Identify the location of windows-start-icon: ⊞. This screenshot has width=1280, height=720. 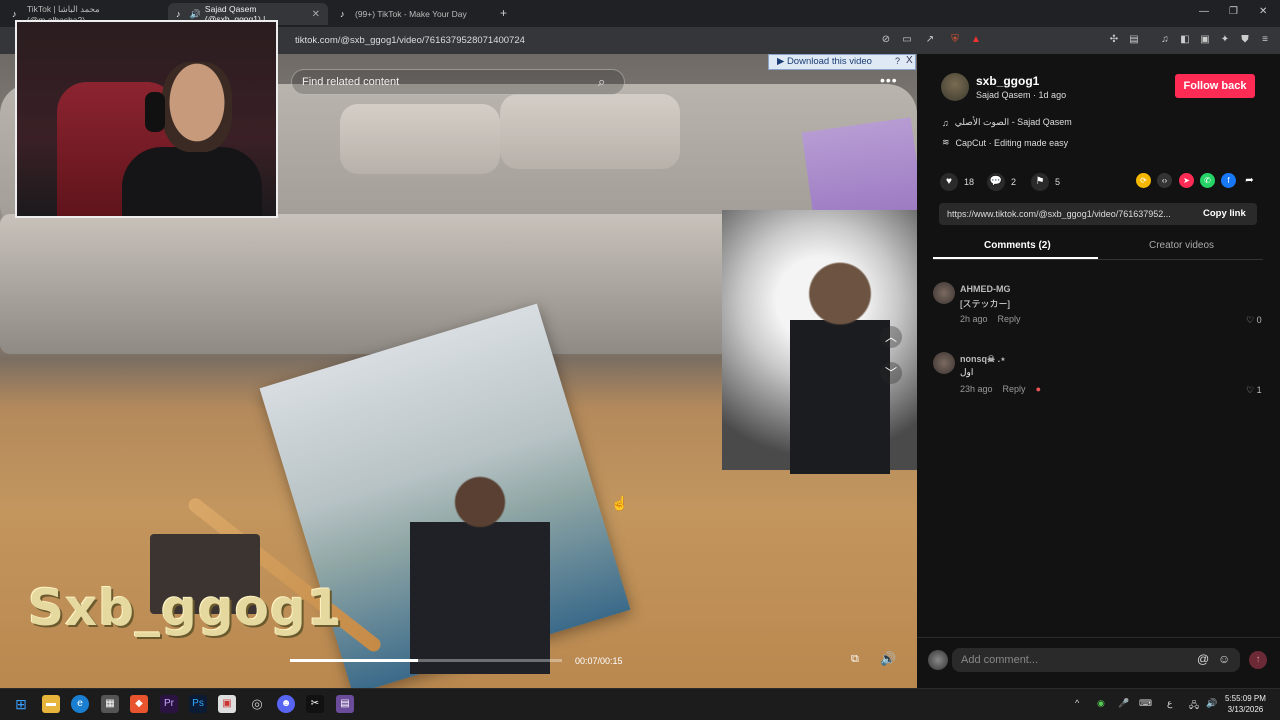
(21, 704).